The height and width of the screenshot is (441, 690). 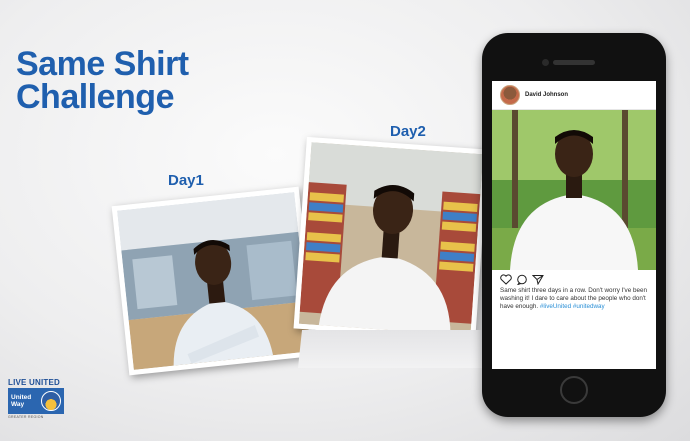 I want to click on post-actions, so click(x=574, y=278).